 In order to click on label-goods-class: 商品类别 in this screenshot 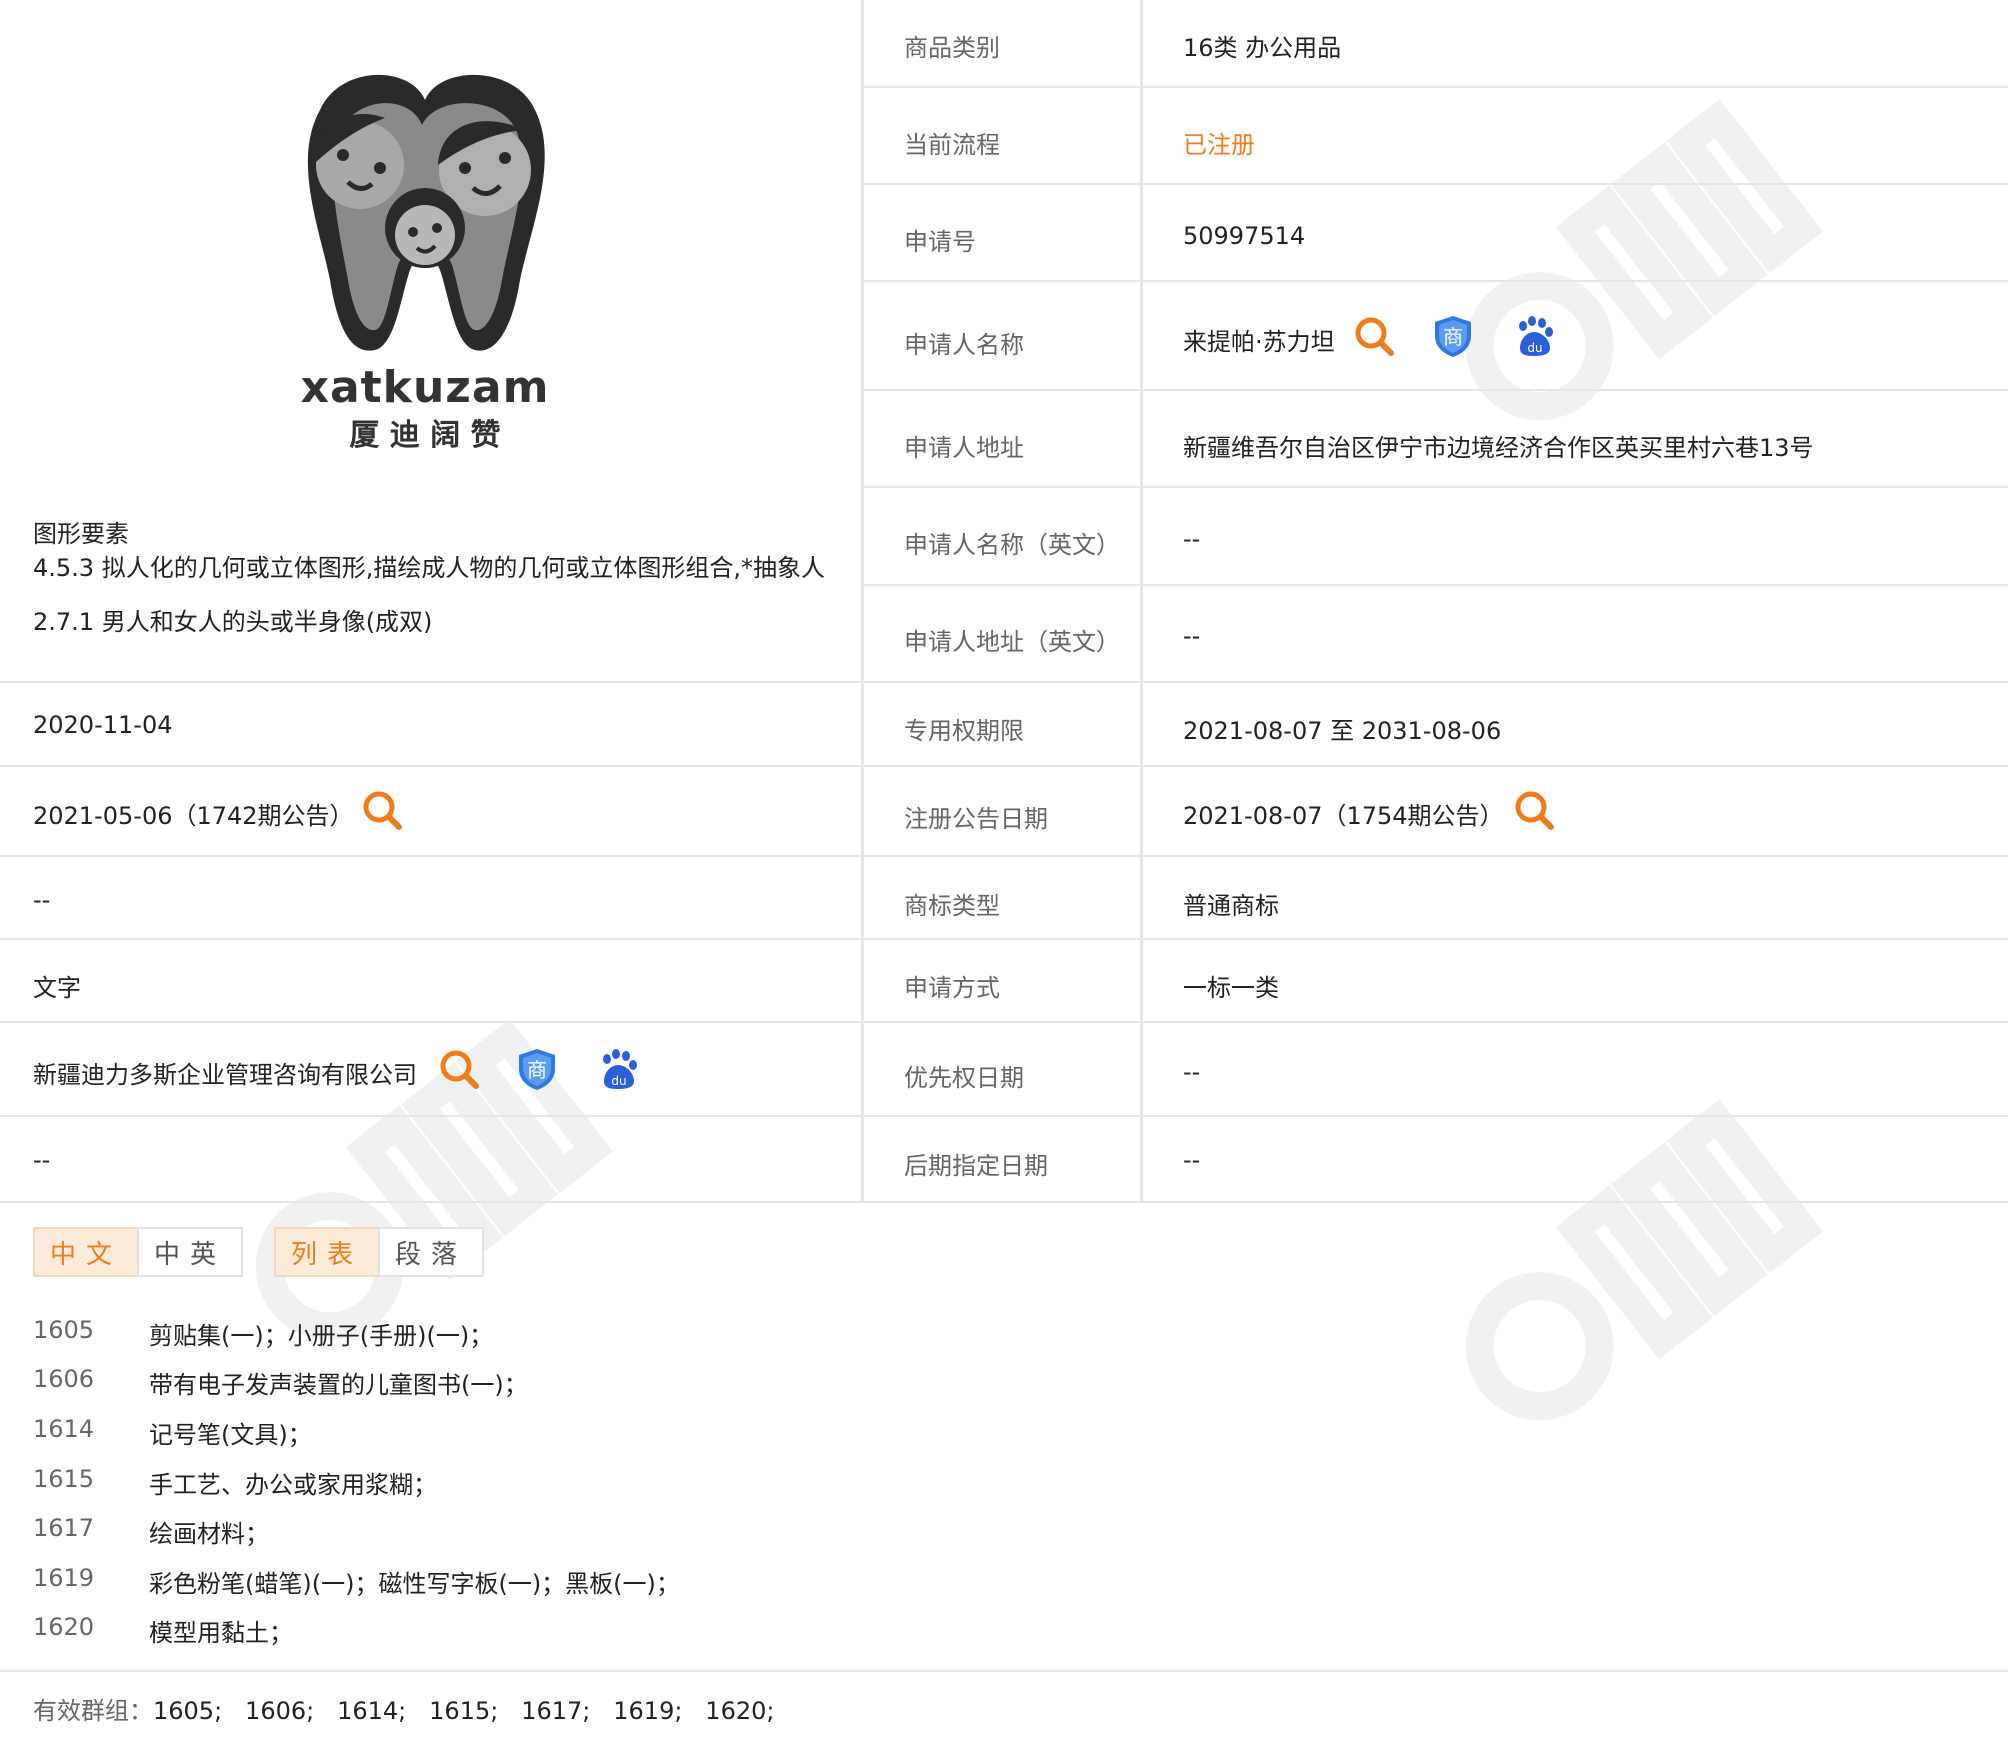, I will do `click(952, 48)`.